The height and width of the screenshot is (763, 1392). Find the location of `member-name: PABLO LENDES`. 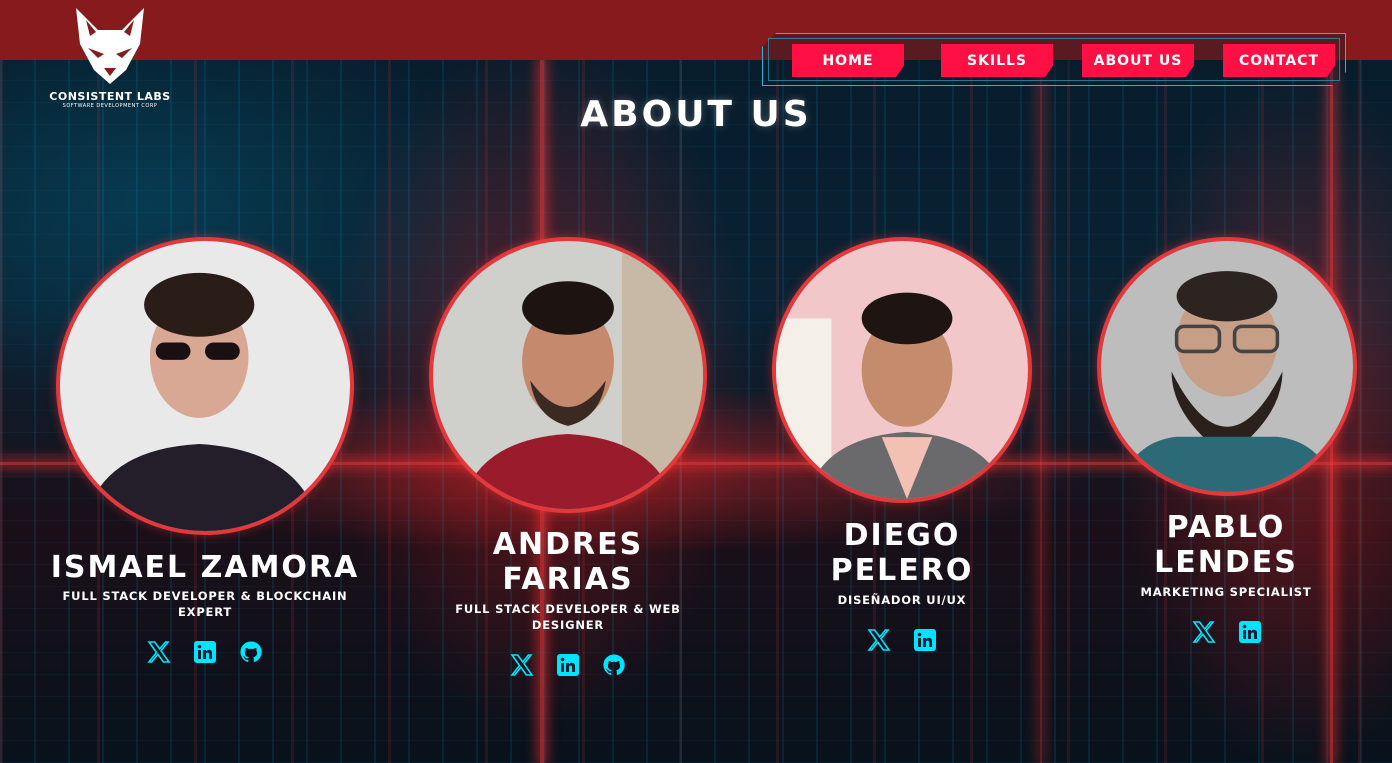

member-name: PABLO LENDES is located at coordinates (1226, 545).